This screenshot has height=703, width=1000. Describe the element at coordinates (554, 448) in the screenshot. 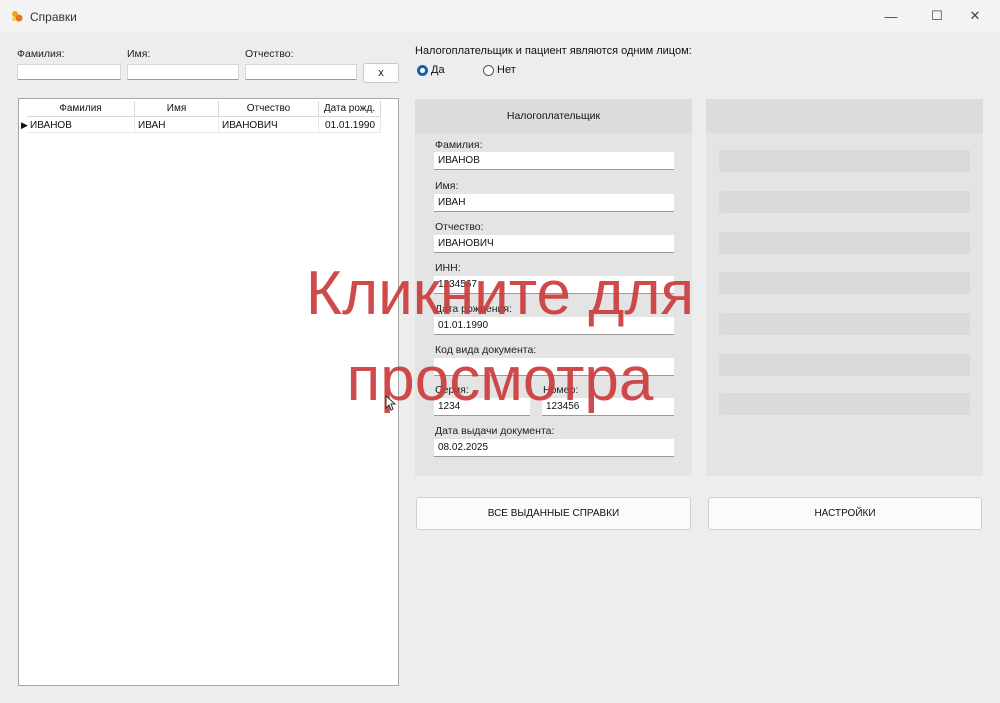

I see `taxpayer-issue-date-field: 08.02.2025` at that location.